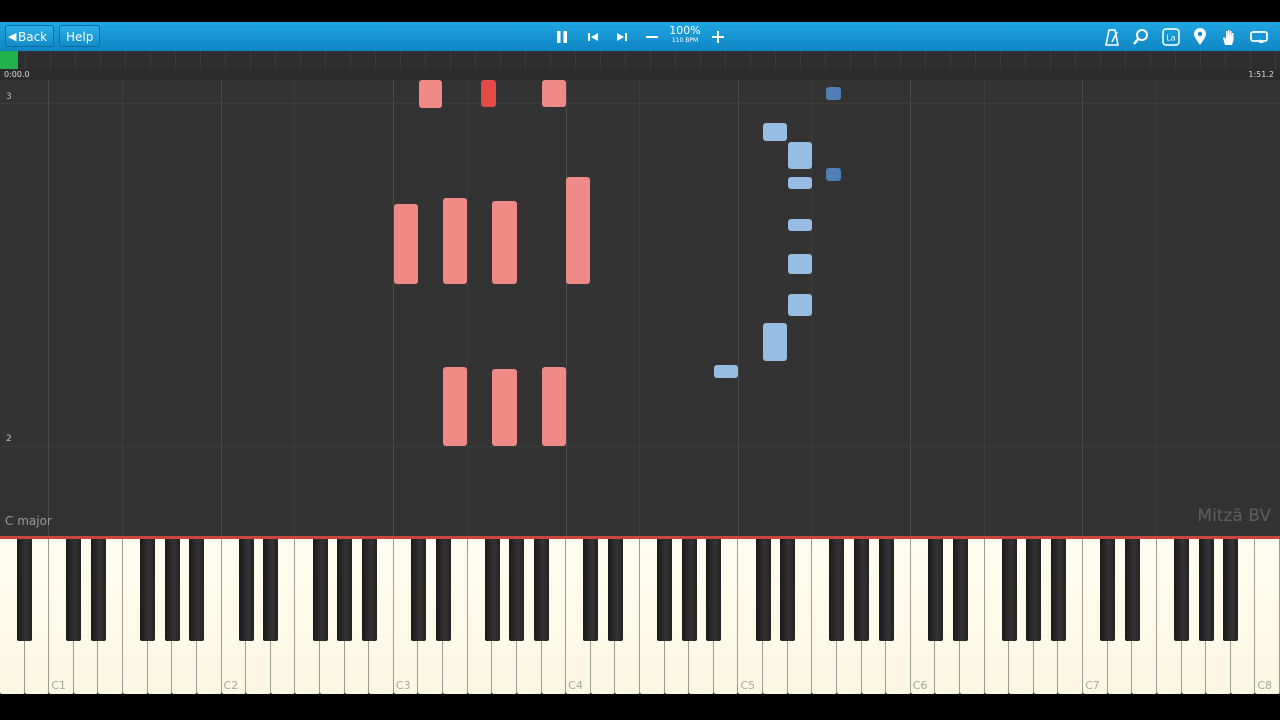 The width and height of the screenshot is (1280, 720). Describe the element at coordinates (640, 36) in the screenshot. I see `toolbar: ◀ Back Help 100% 110 BPM La` at that location.